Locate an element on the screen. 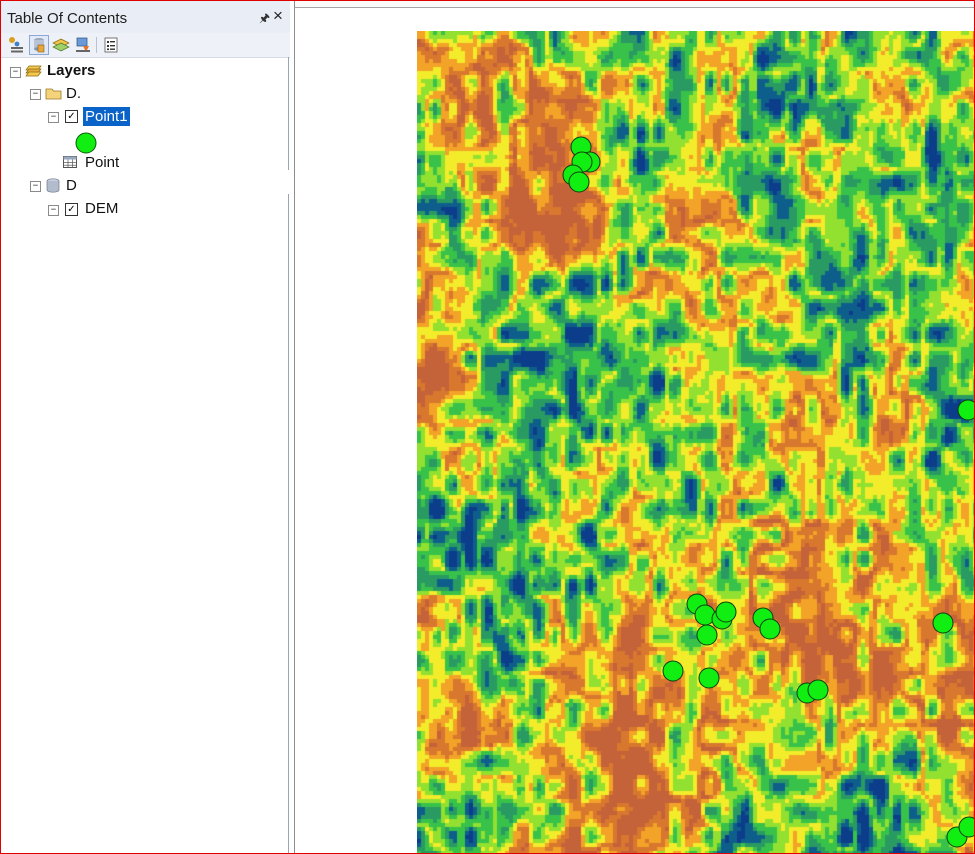 The image size is (975, 854). close-icon: × is located at coordinates (278, 16).